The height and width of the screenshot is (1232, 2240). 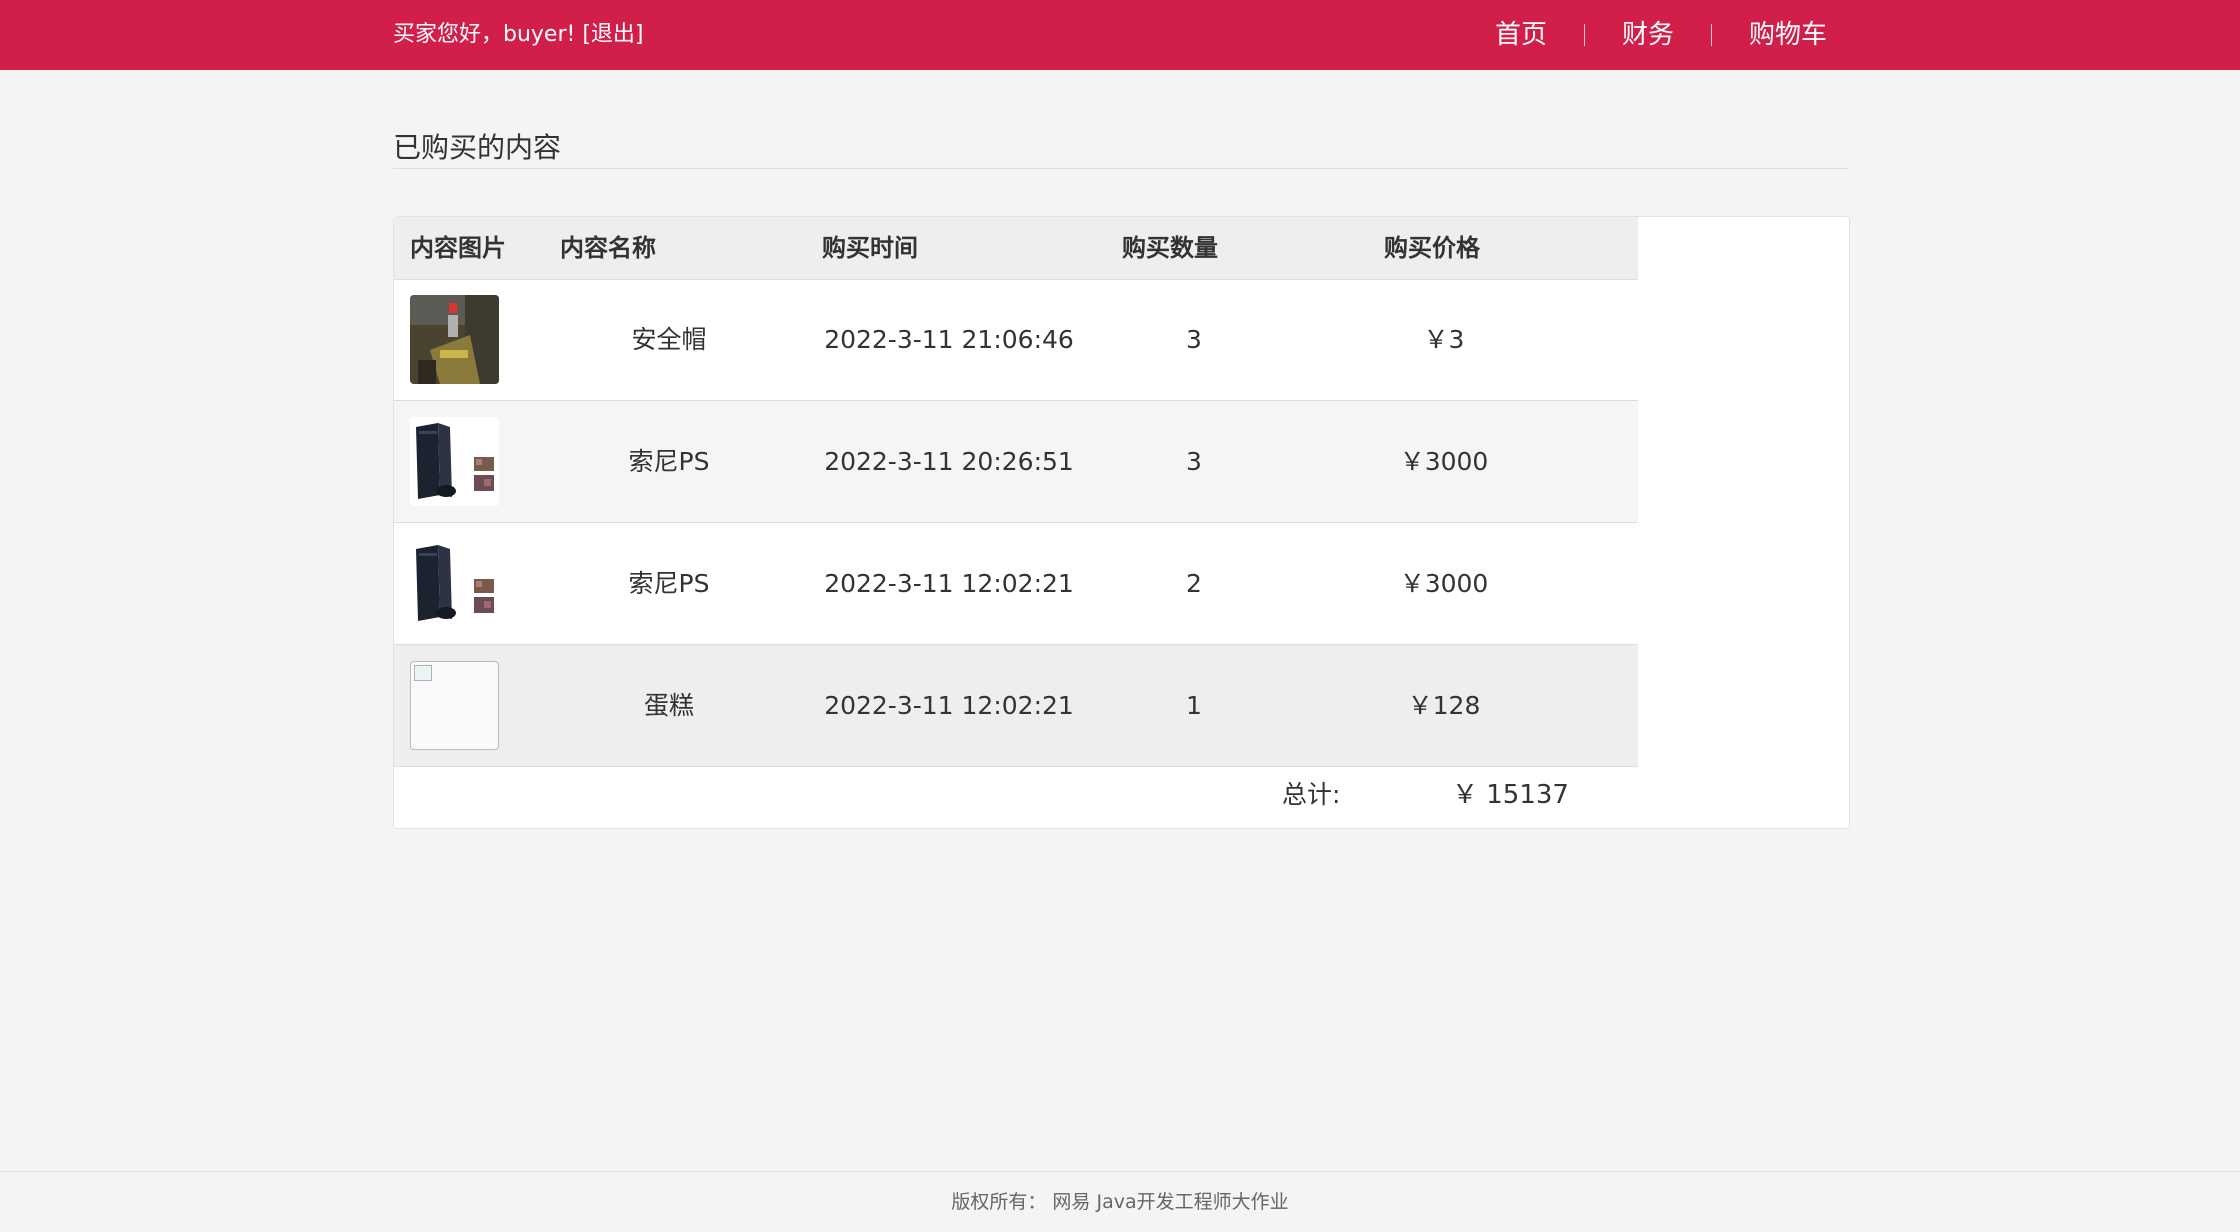 I want to click on table-row: 蛋糕 2022-3-11 12:02:21 1 ￥128, so click(x=1016, y=706).